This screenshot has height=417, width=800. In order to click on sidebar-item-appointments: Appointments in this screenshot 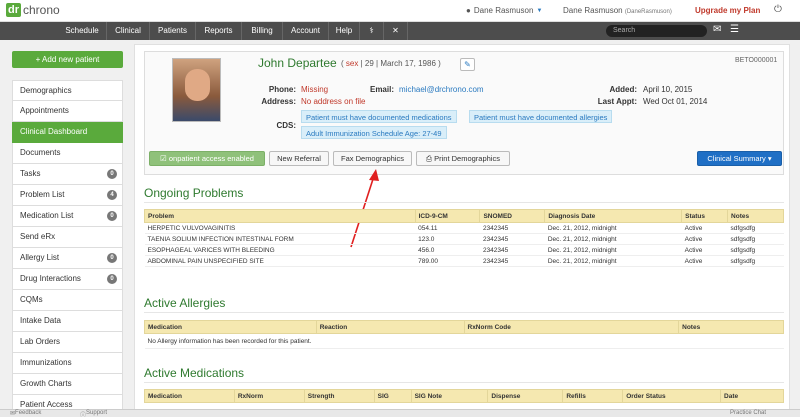, I will do `click(67, 111)`.